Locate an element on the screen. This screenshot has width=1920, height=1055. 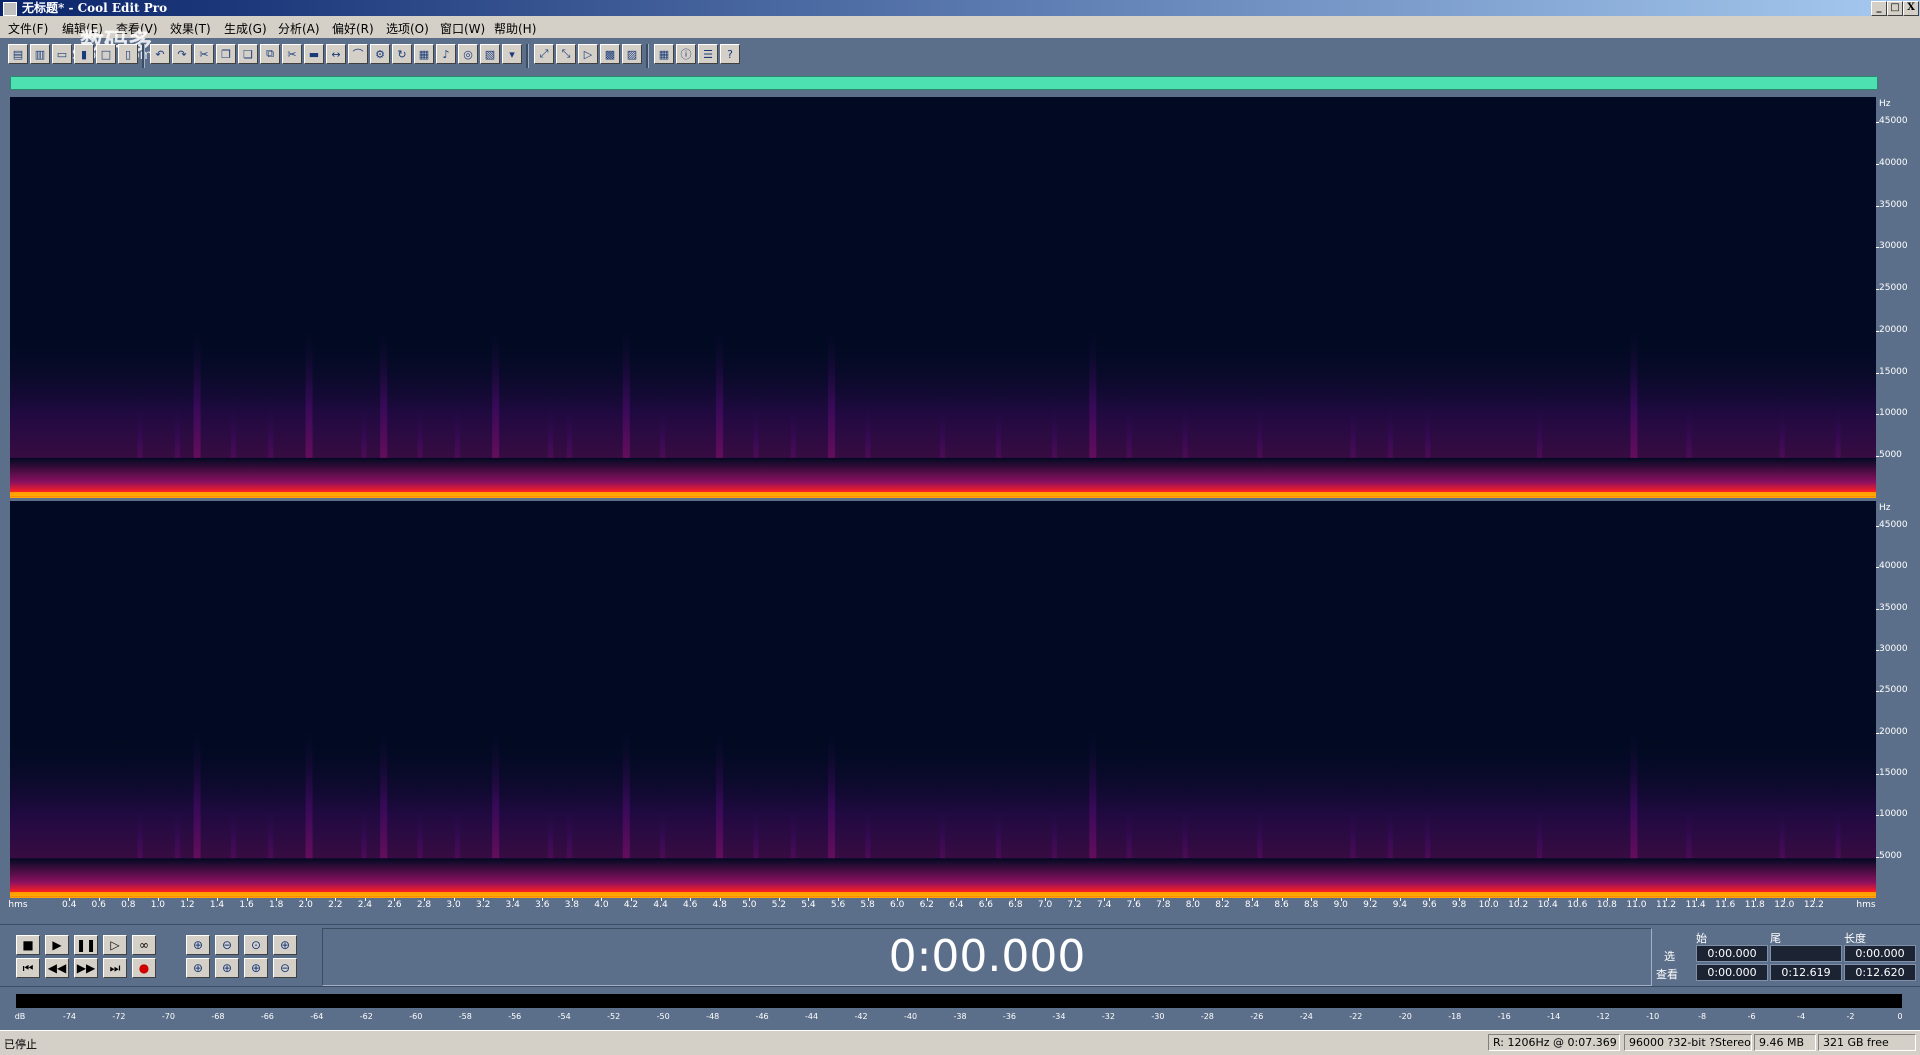
open-button: ▭ is located at coordinates (62, 54).